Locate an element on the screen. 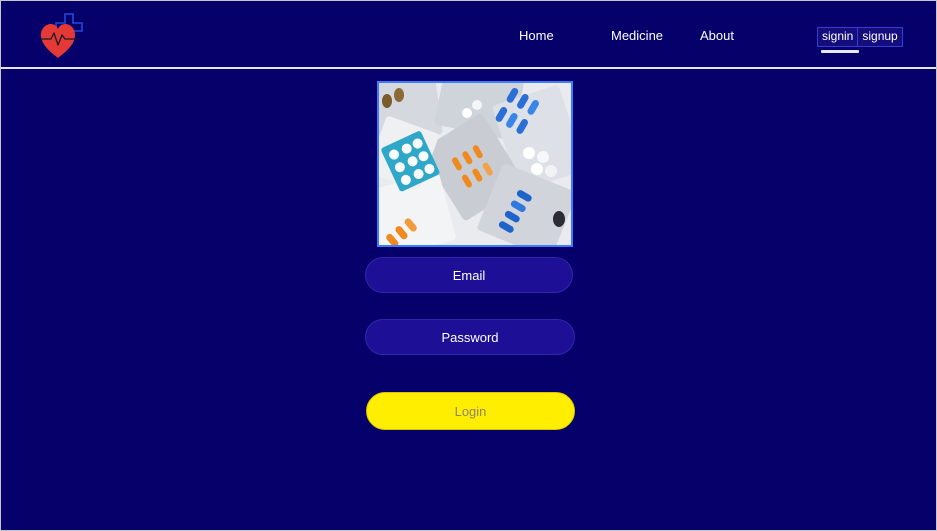 This screenshot has height=531, width=937. auth-button-group: signin signup is located at coordinates (860, 37).